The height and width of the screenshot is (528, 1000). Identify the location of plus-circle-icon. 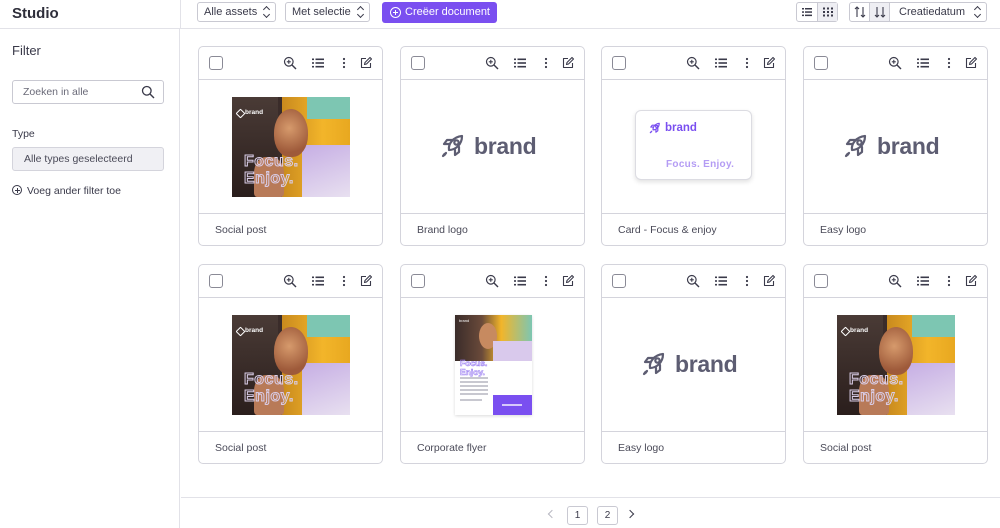
(17, 190).